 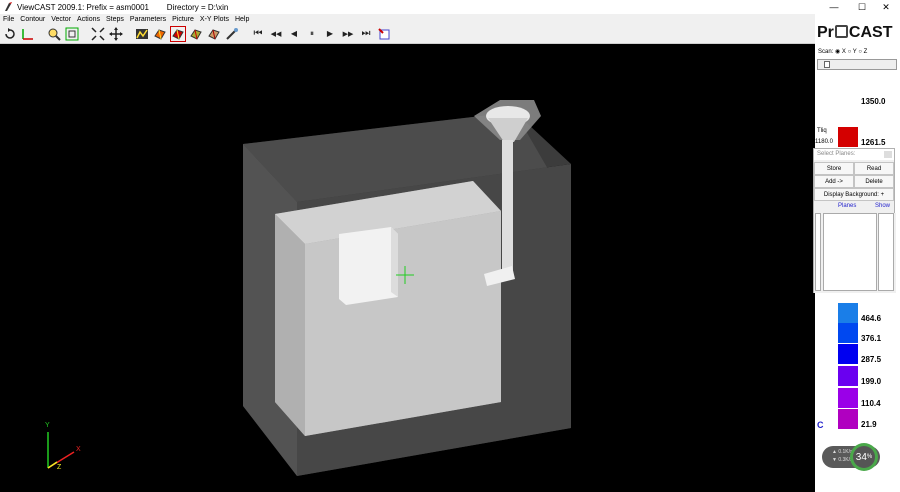 What do you see at coordinates (882, 206) in the screenshot?
I see `show-column: Show` at bounding box center [882, 206].